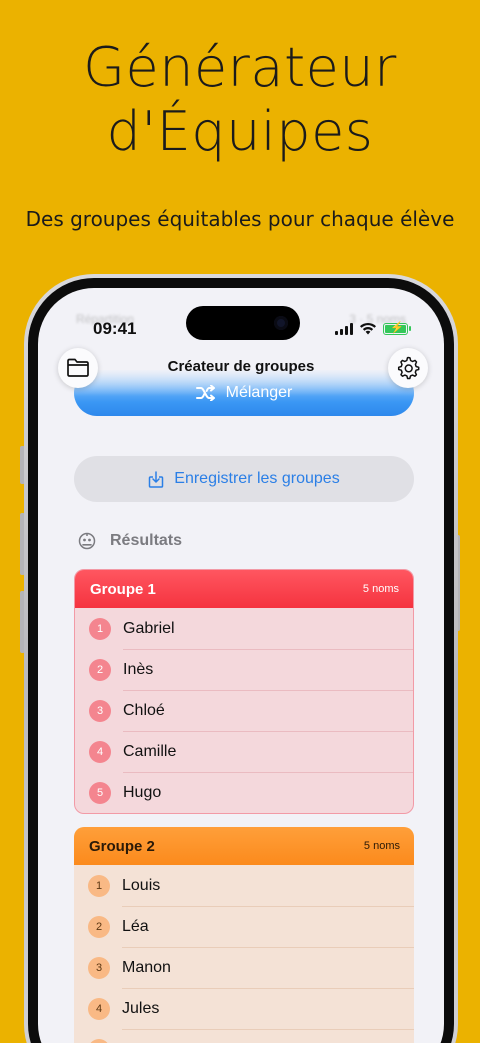 The width and height of the screenshot is (480, 1043). What do you see at coordinates (368, 328) in the screenshot?
I see `wifi-icon` at bounding box center [368, 328].